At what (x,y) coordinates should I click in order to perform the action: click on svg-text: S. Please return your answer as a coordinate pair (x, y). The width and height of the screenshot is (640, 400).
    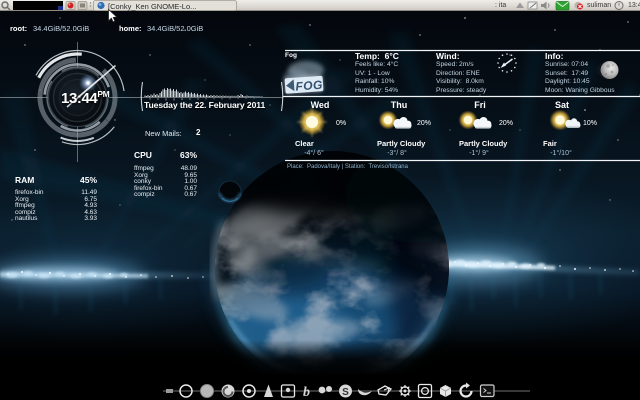
    Looking at the image, I should click on (345, 392).